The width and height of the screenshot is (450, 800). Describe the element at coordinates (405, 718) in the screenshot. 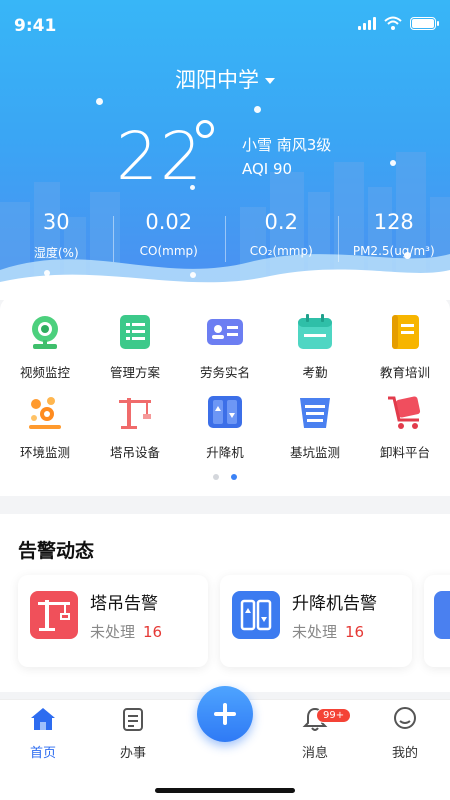

I see `user-icon` at that location.